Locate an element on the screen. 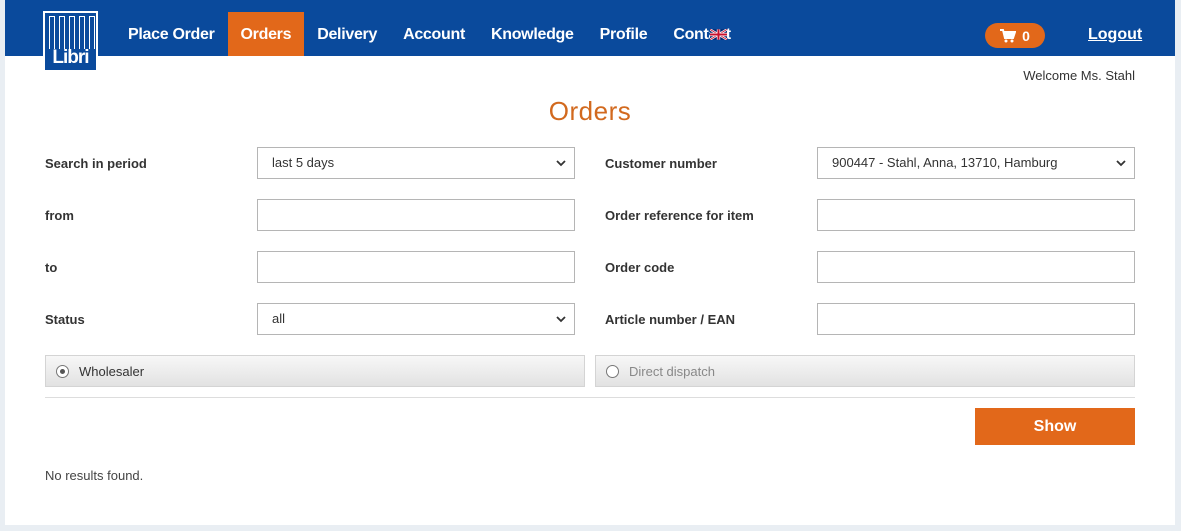 Image resolution: width=1181 pixels, height=531 pixels. search-period-select: last 5 days is located at coordinates (416, 163).